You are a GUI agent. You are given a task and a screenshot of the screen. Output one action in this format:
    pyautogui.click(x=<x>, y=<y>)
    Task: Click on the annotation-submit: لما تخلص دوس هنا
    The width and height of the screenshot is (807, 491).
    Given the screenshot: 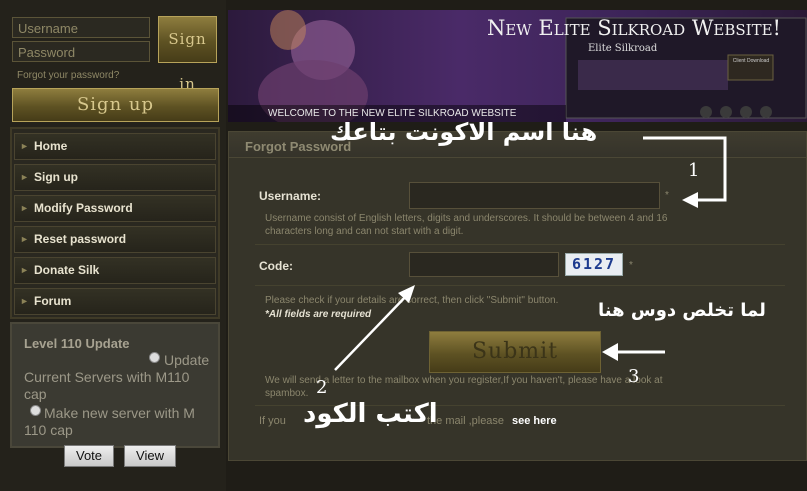 What is the action you would take?
    pyautogui.click(x=682, y=310)
    